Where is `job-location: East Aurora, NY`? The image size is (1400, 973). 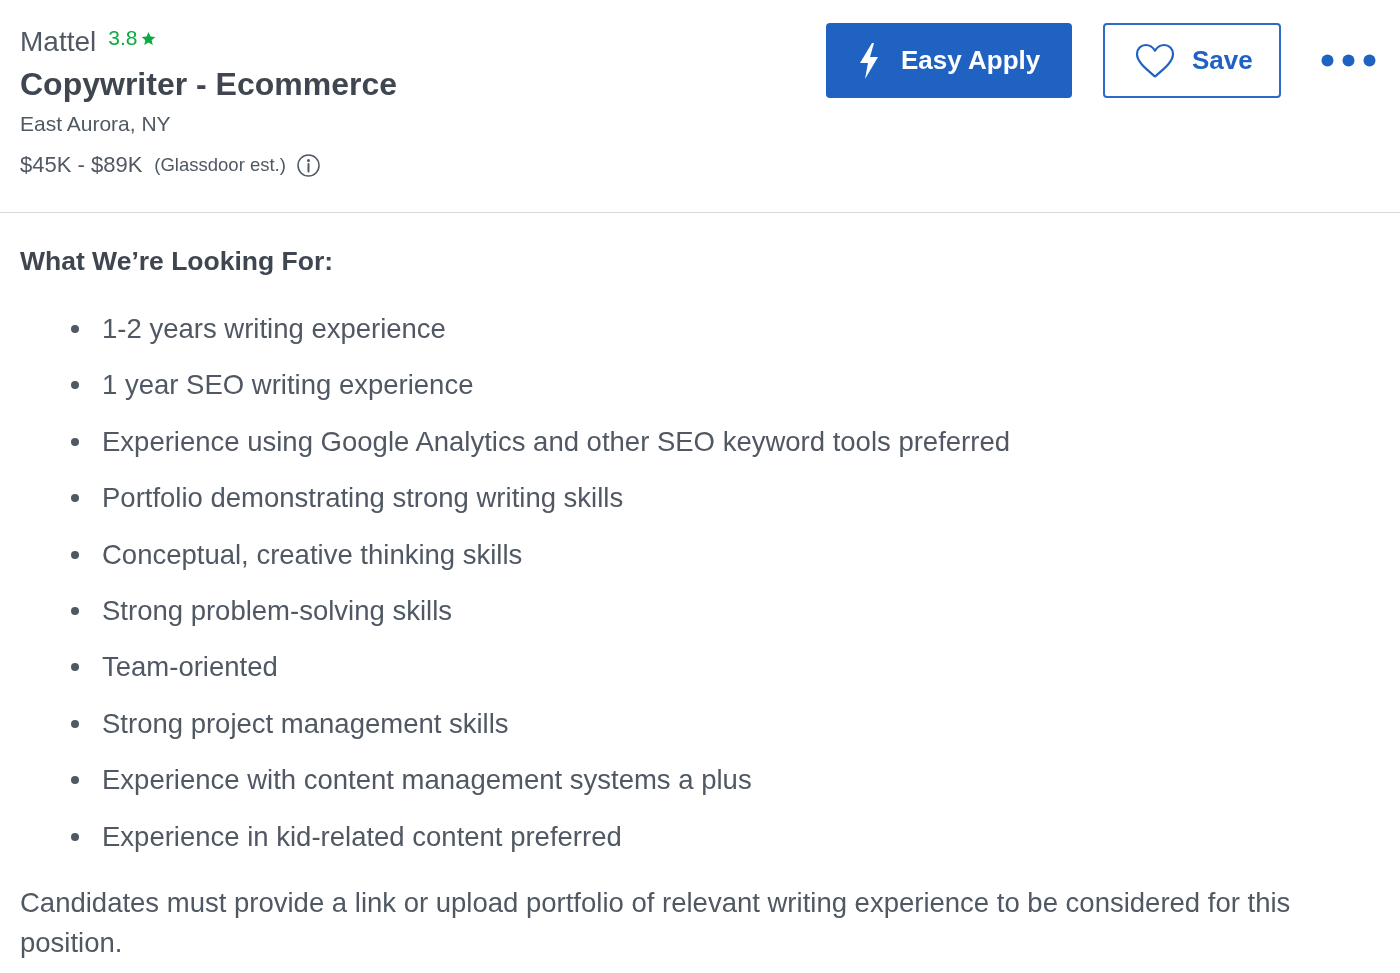 job-location: East Aurora, NY is located at coordinates (96, 124).